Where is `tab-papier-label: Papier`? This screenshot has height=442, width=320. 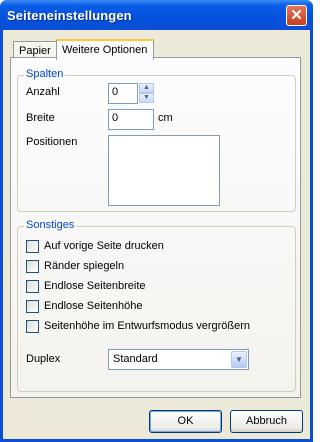 tab-papier-label: Papier is located at coordinates (35, 51).